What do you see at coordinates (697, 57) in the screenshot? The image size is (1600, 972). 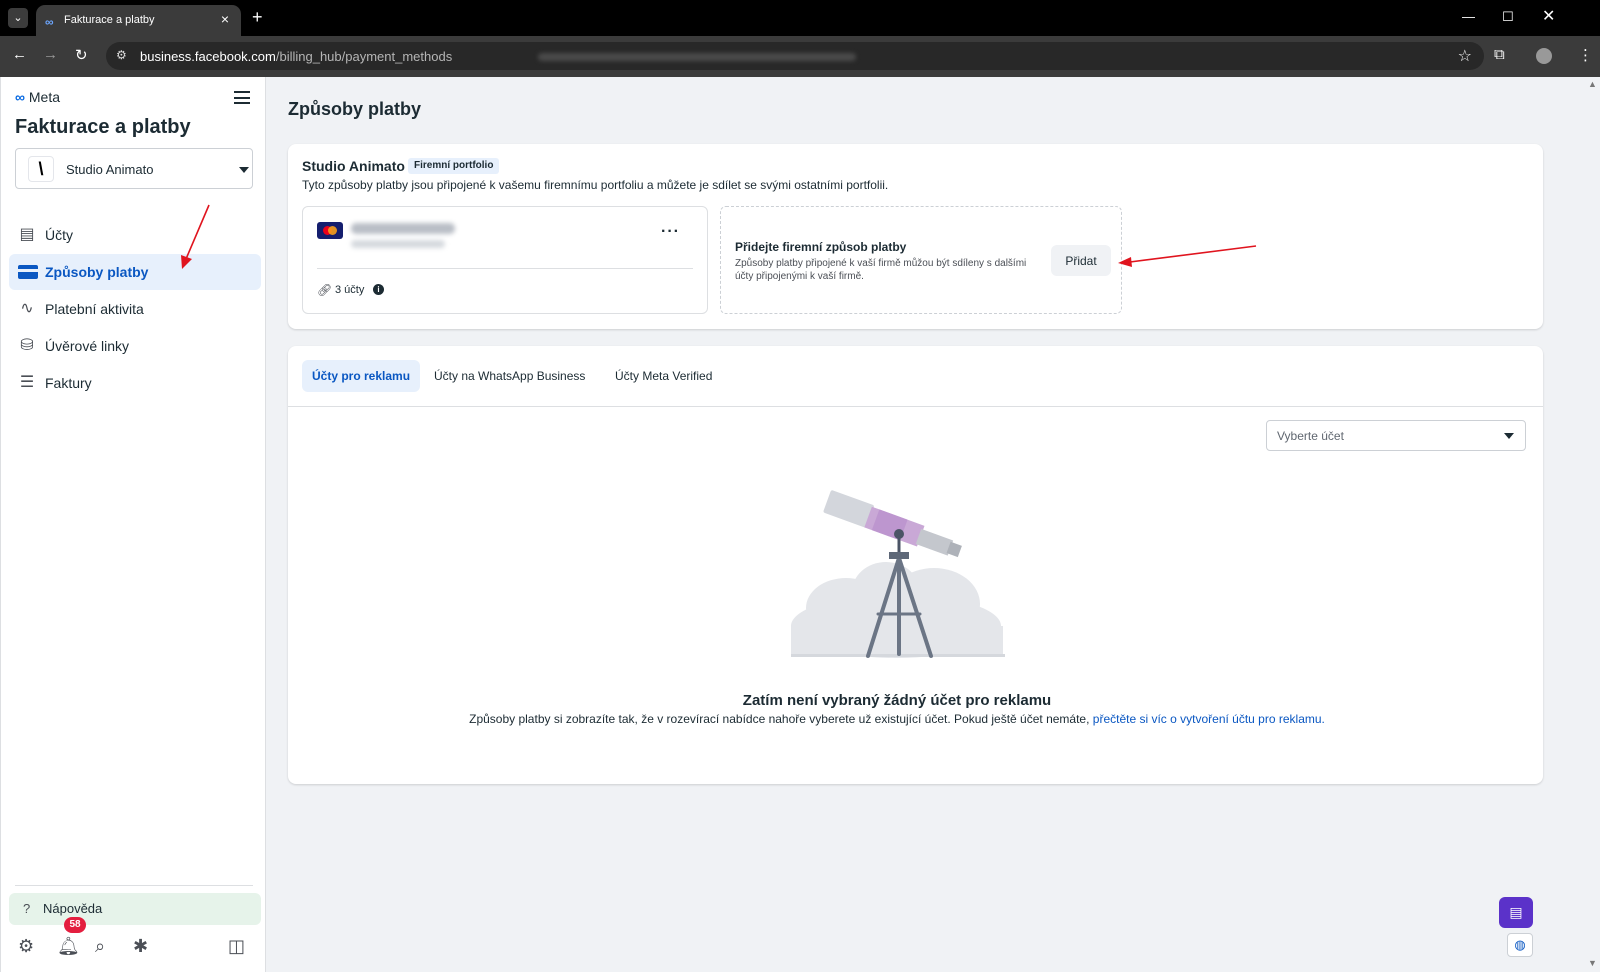 I see `url-query-blurred` at bounding box center [697, 57].